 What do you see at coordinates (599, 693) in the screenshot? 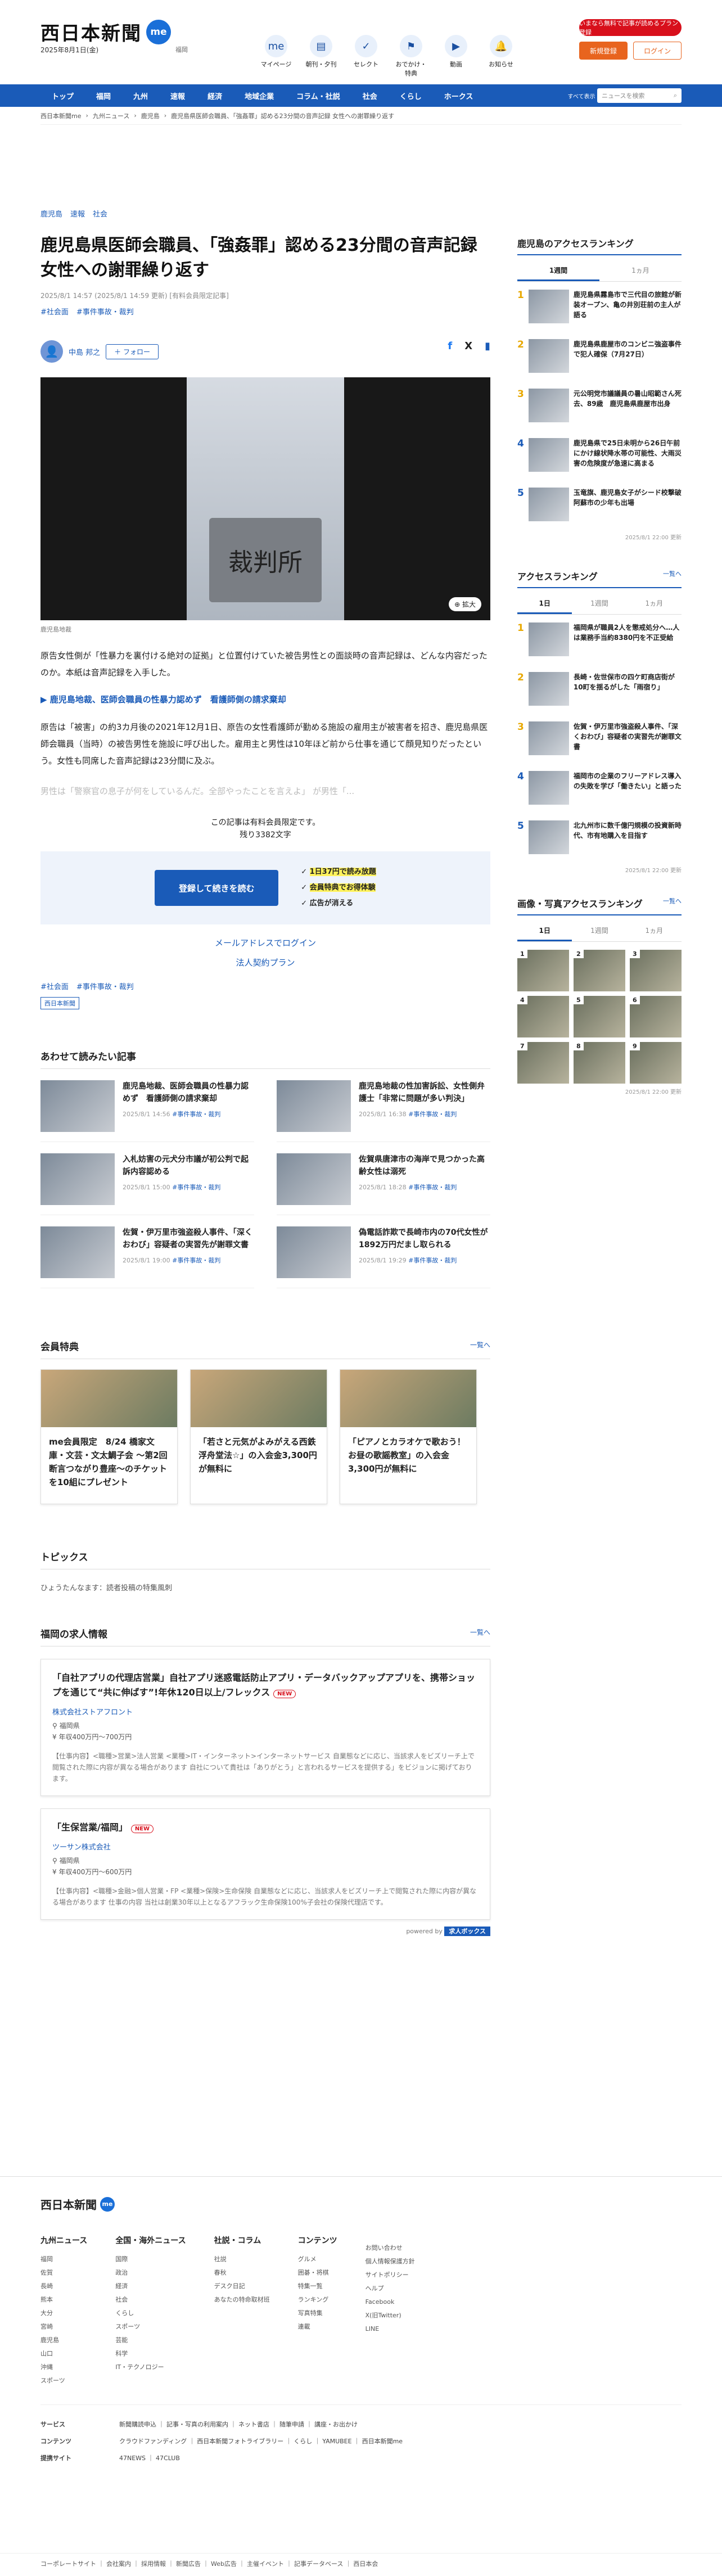
I see `ranking-item: 2 長崎・佐世保市の四ケ町商店街が10町を揺るがした「雨宿り」` at bounding box center [599, 693].